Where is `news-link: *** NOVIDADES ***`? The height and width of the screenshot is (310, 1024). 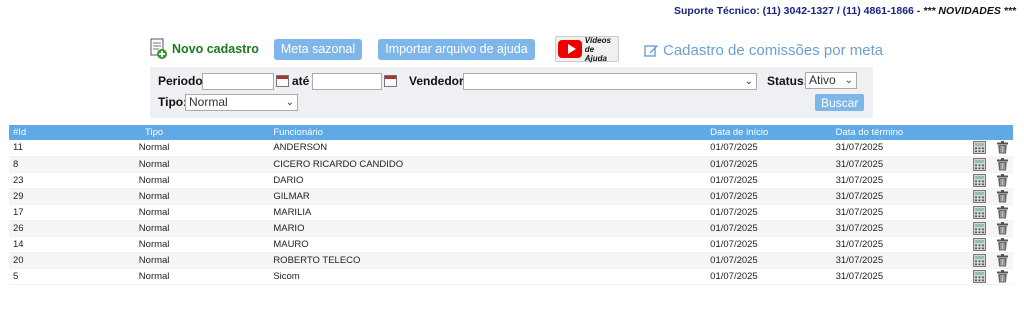
news-link: *** NOVIDADES *** is located at coordinates (969, 11).